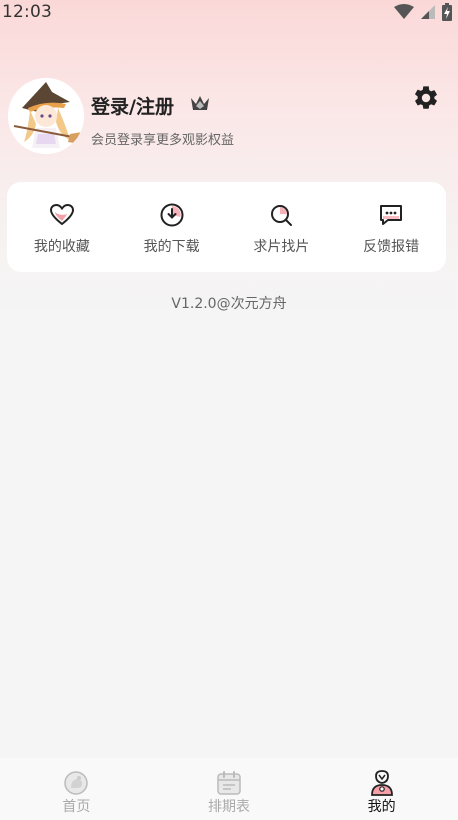 Image resolution: width=458 pixels, height=820 pixels. I want to click on downloads-button: 我的下载, so click(172, 227).